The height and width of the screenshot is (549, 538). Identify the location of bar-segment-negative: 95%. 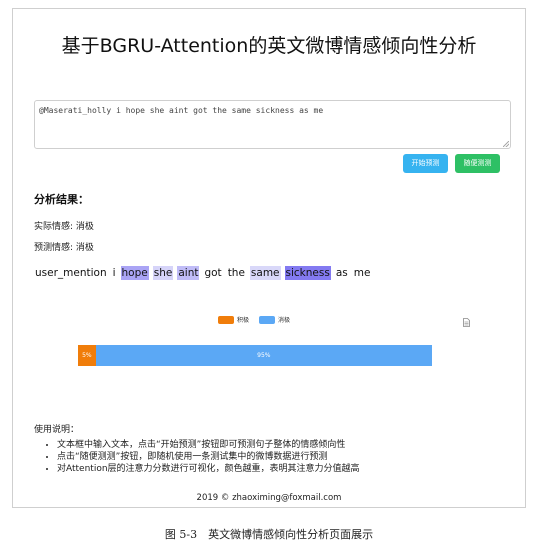
(263, 355).